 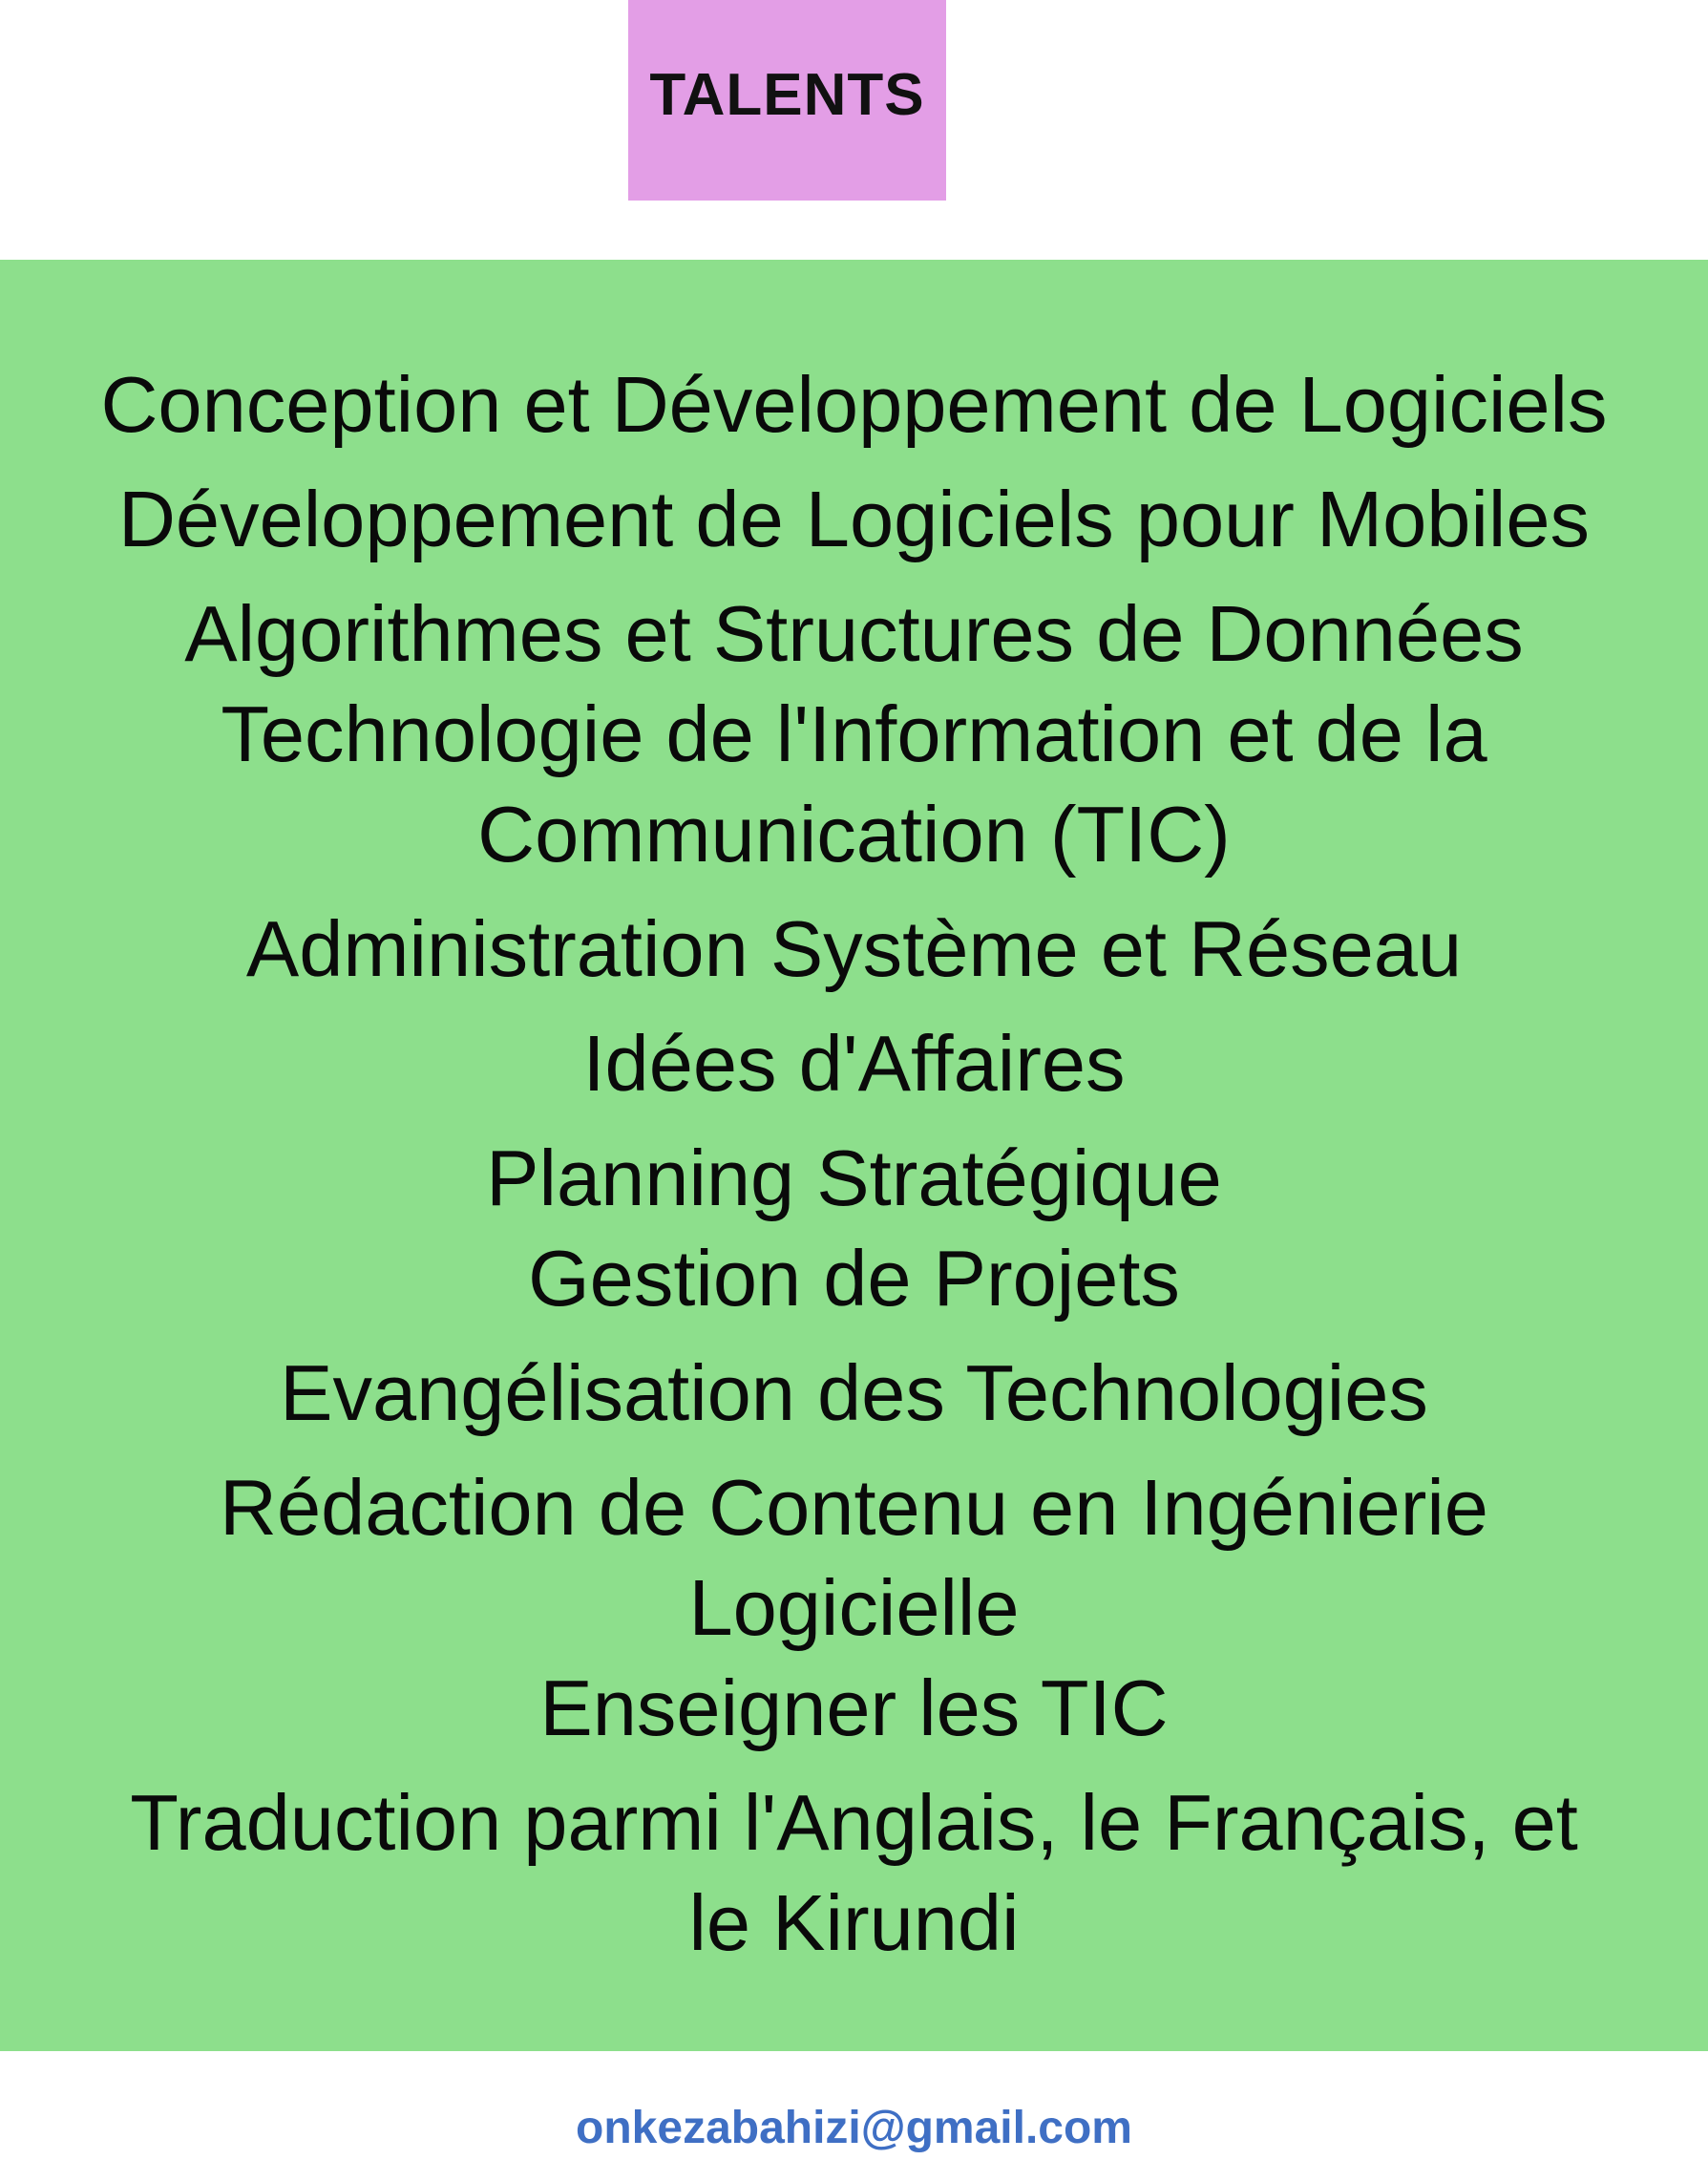 What do you see at coordinates (854, 1922) in the screenshot?
I see `talent-line: le Kirundi` at bounding box center [854, 1922].